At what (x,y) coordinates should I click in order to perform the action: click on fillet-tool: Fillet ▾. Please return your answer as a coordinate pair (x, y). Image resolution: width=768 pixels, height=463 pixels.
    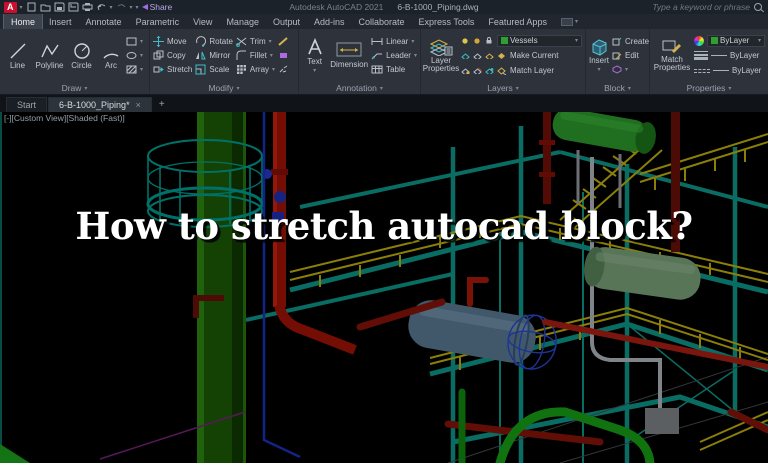
    Looking at the image, I should click on (255, 55).